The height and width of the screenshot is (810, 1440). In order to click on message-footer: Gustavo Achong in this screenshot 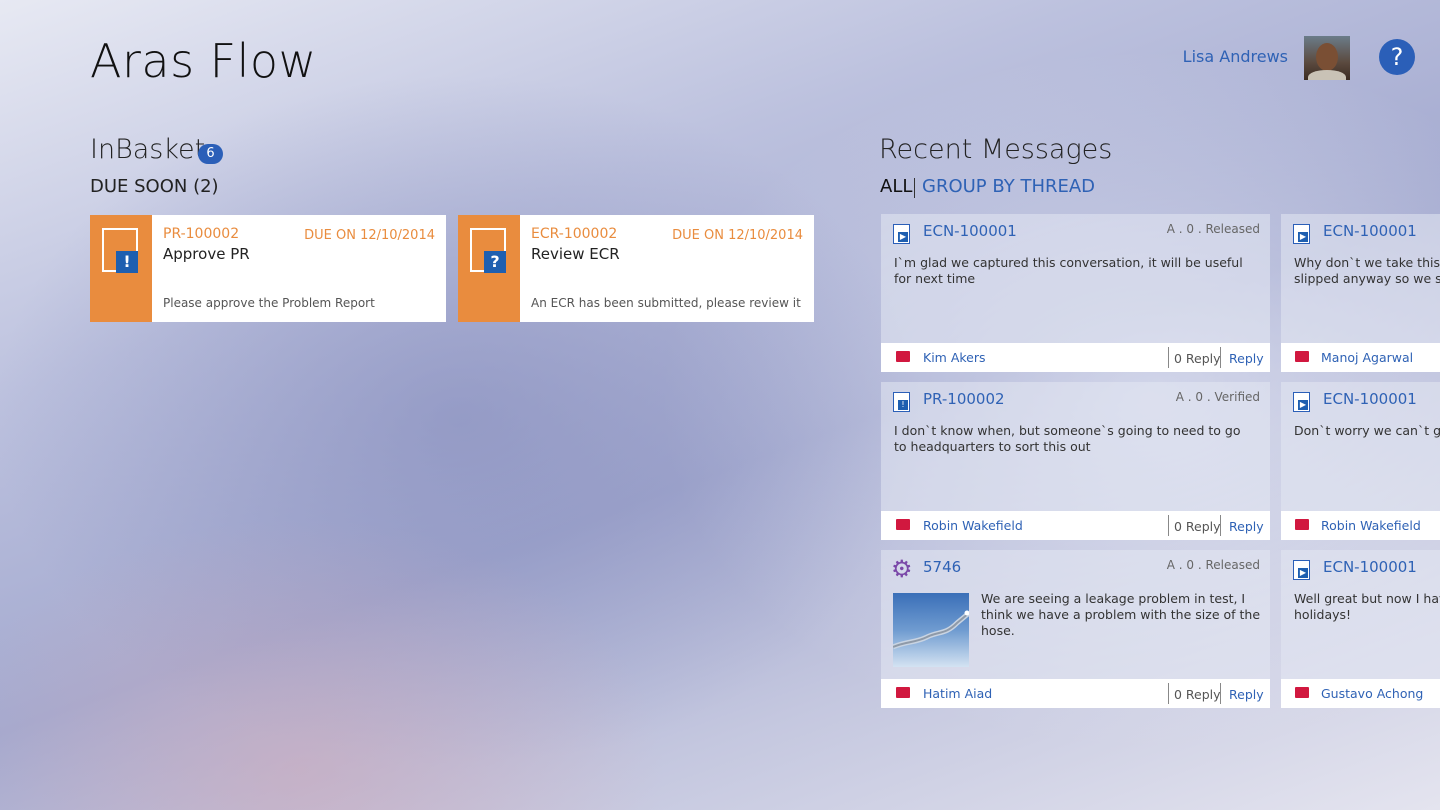, I will do `click(1360, 693)`.